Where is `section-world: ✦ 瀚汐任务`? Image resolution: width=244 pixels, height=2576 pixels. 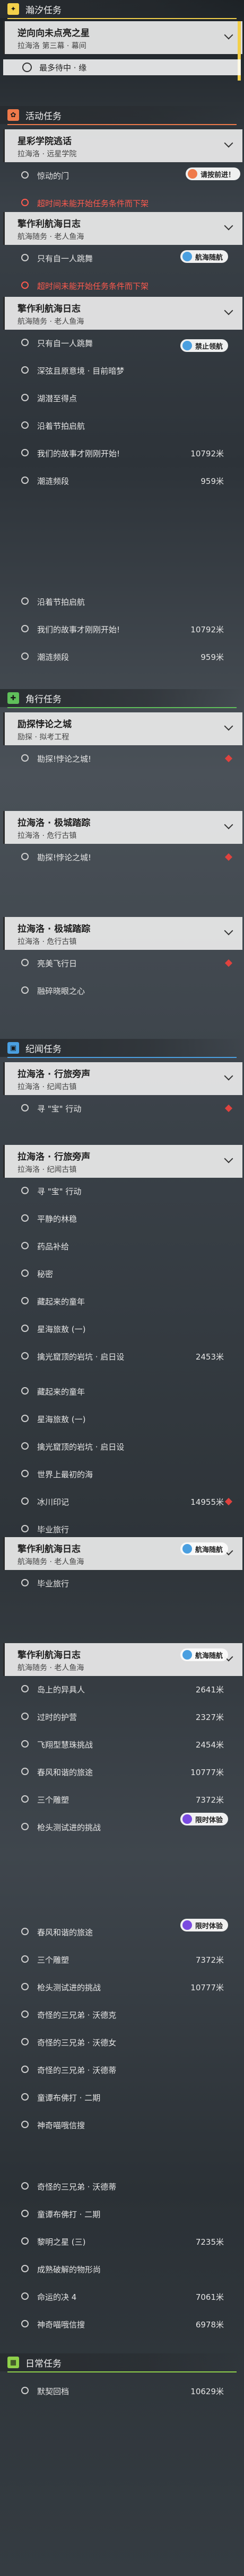 section-world: ✦ 瀚汐任务 is located at coordinates (122, 9).